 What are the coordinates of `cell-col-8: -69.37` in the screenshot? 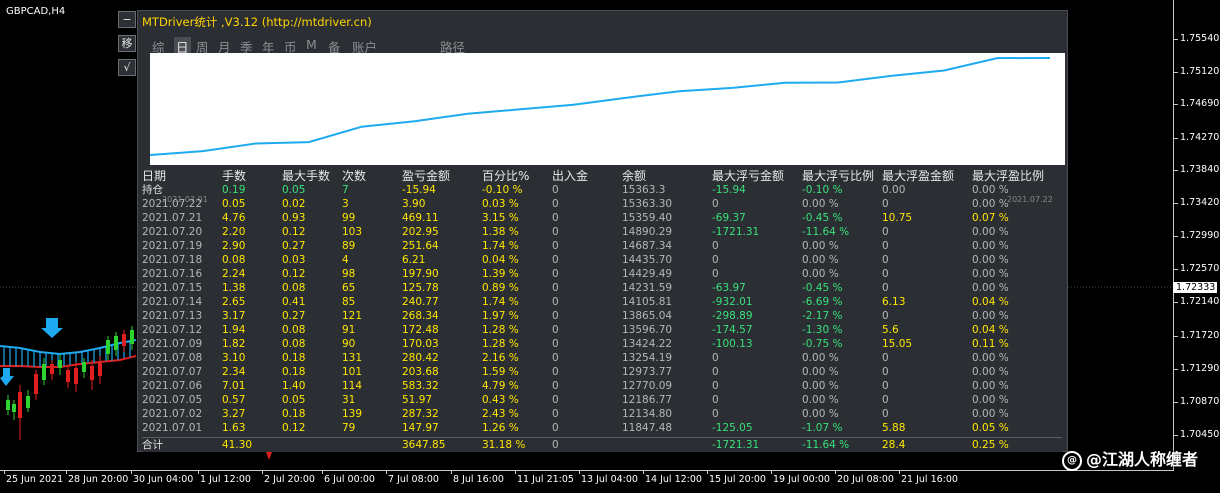 It's located at (729, 218).